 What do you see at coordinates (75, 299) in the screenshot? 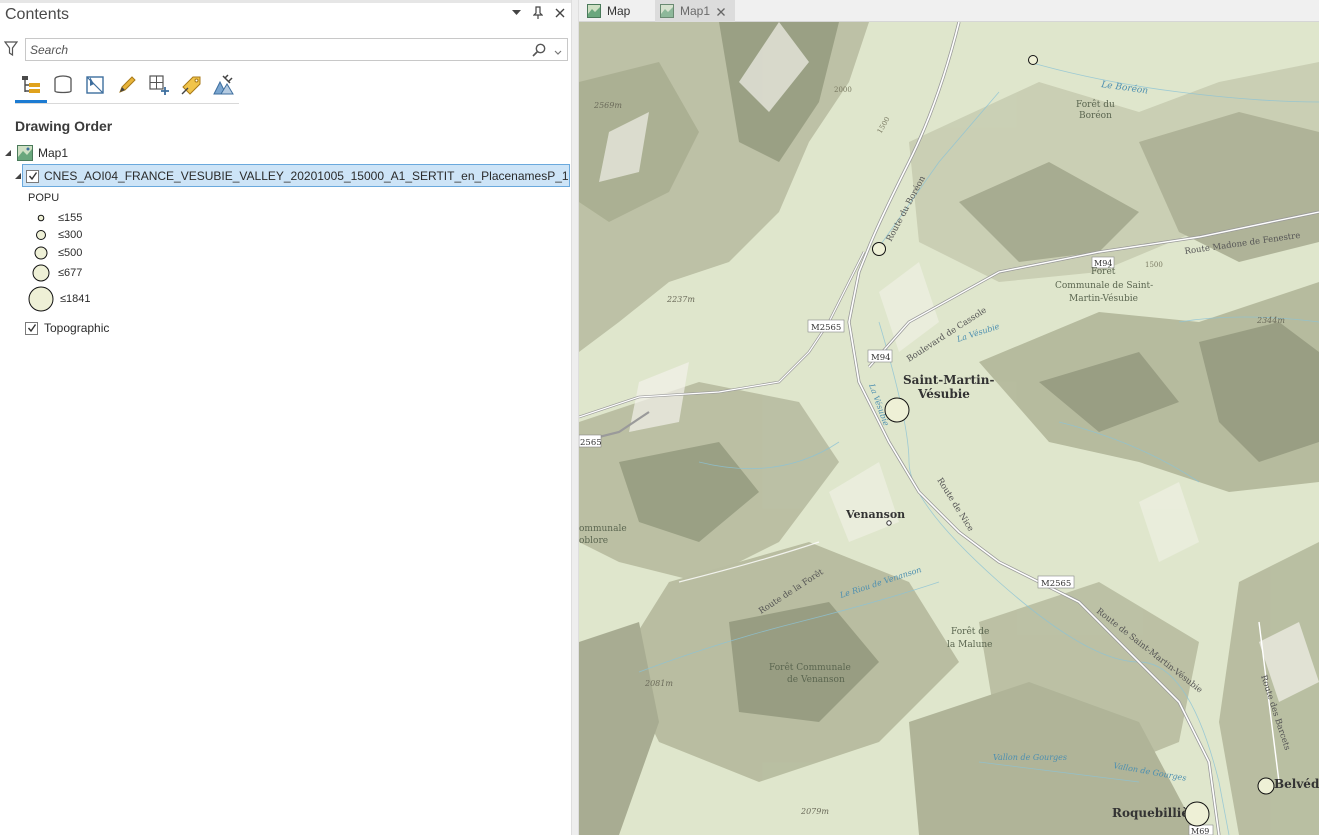
I see `legend-class-label: ≤1841` at bounding box center [75, 299].